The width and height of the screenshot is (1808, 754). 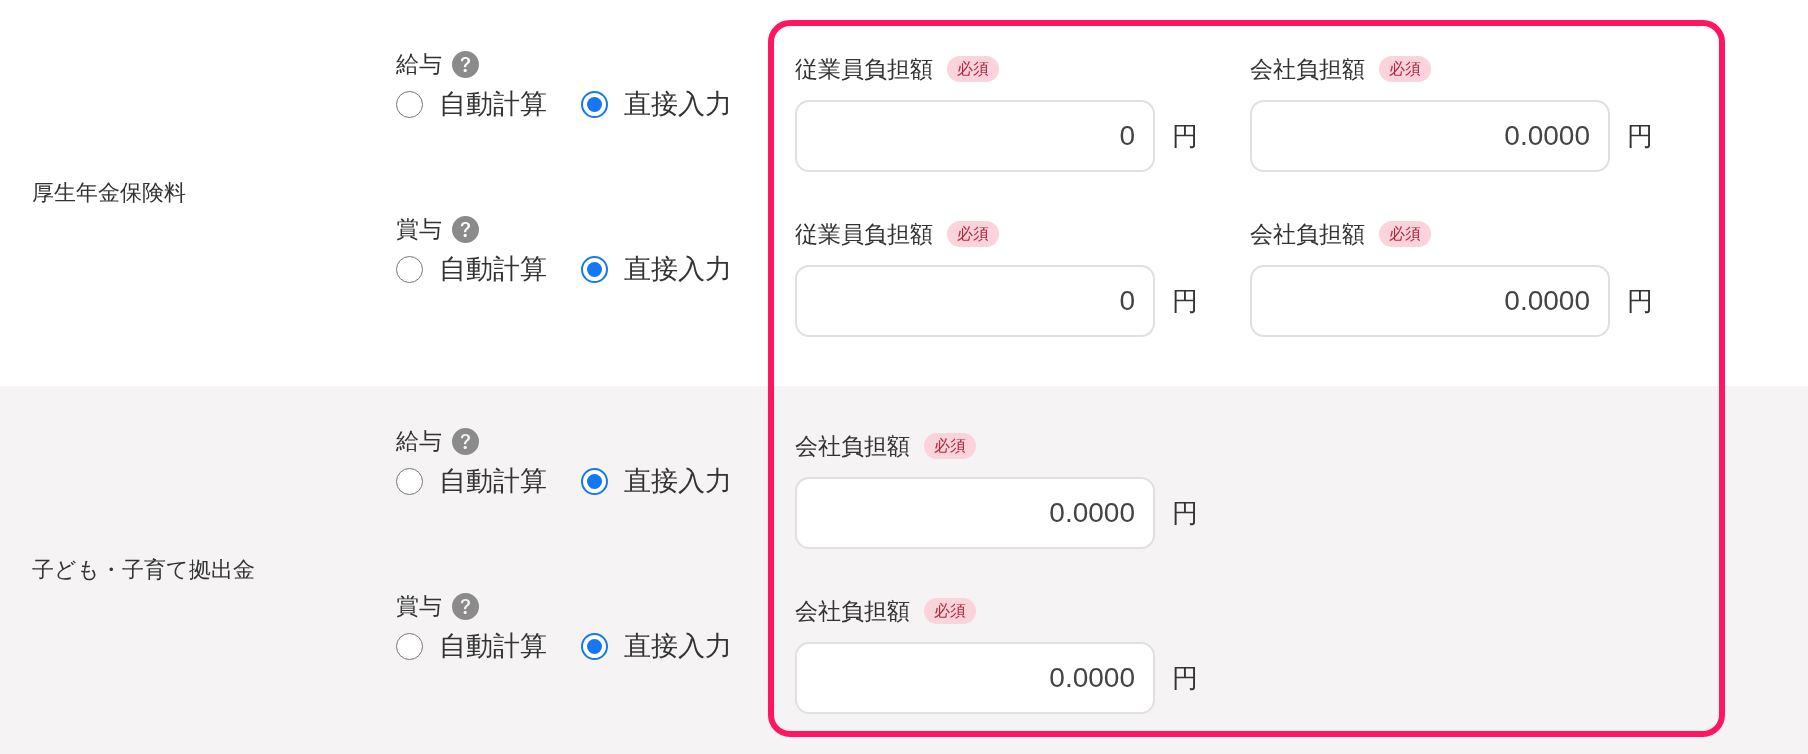 What do you see at coordinates (109, 193) in the screenshot?
I see `row-label: 厚生年金保険料` at bounding box center [109, 193].